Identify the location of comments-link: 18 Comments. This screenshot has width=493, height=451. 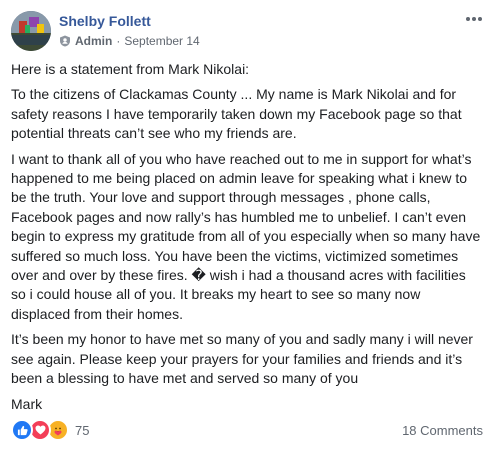
(442, 430).